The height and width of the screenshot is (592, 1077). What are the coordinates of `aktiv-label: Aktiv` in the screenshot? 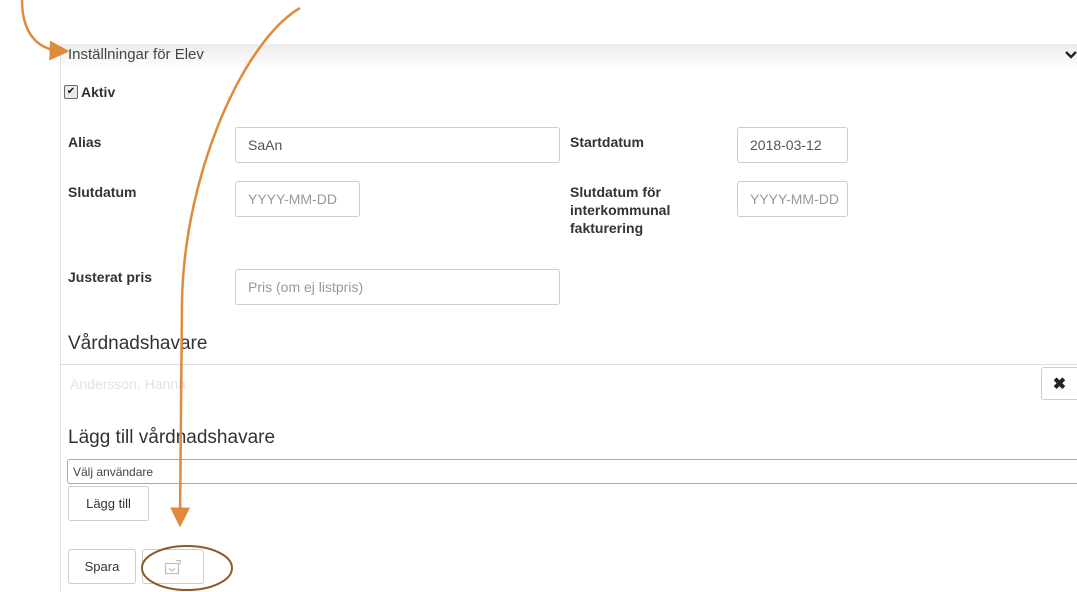 It's located at (98, 92).